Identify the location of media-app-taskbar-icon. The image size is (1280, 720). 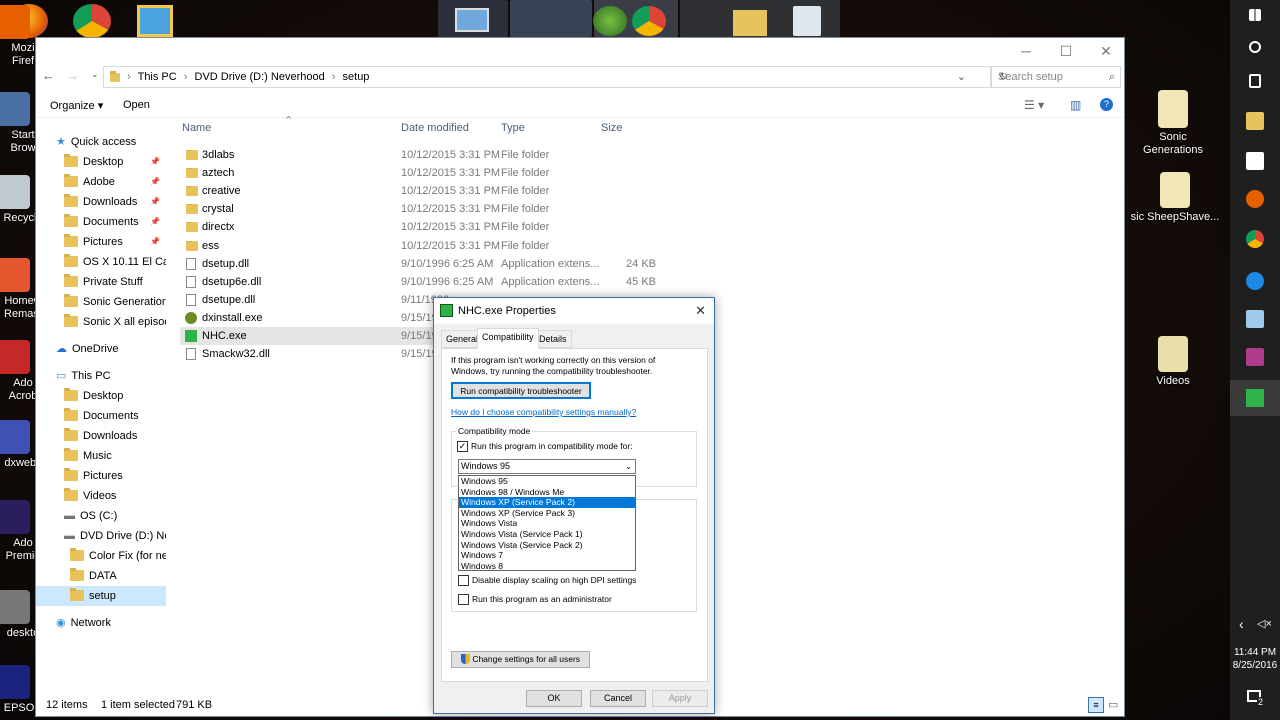
(1255, 357).